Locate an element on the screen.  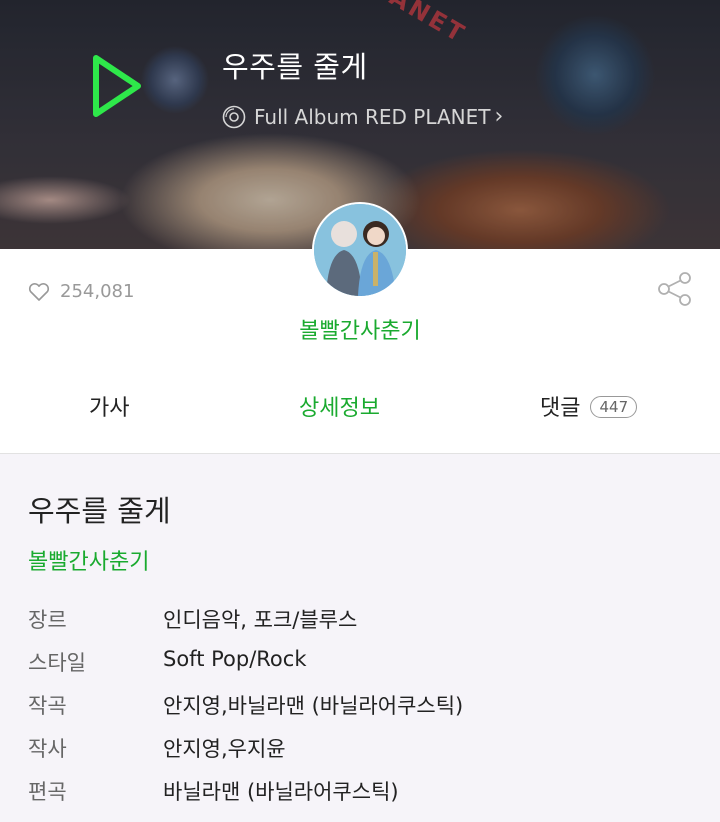
info-key: 장르 is located at coordinates (47, 620).